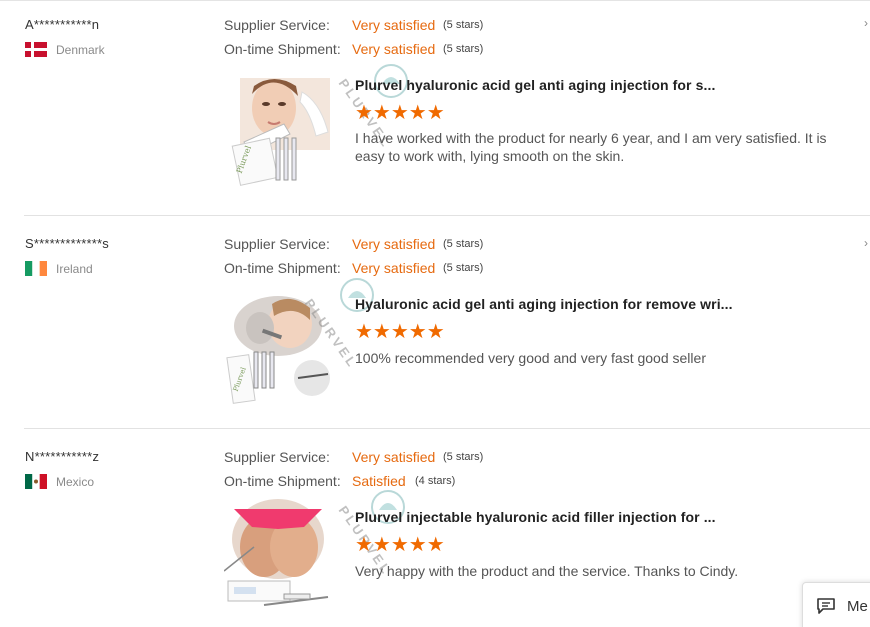  I want to click on reviewer-name: N***********z, so click(62, 456).